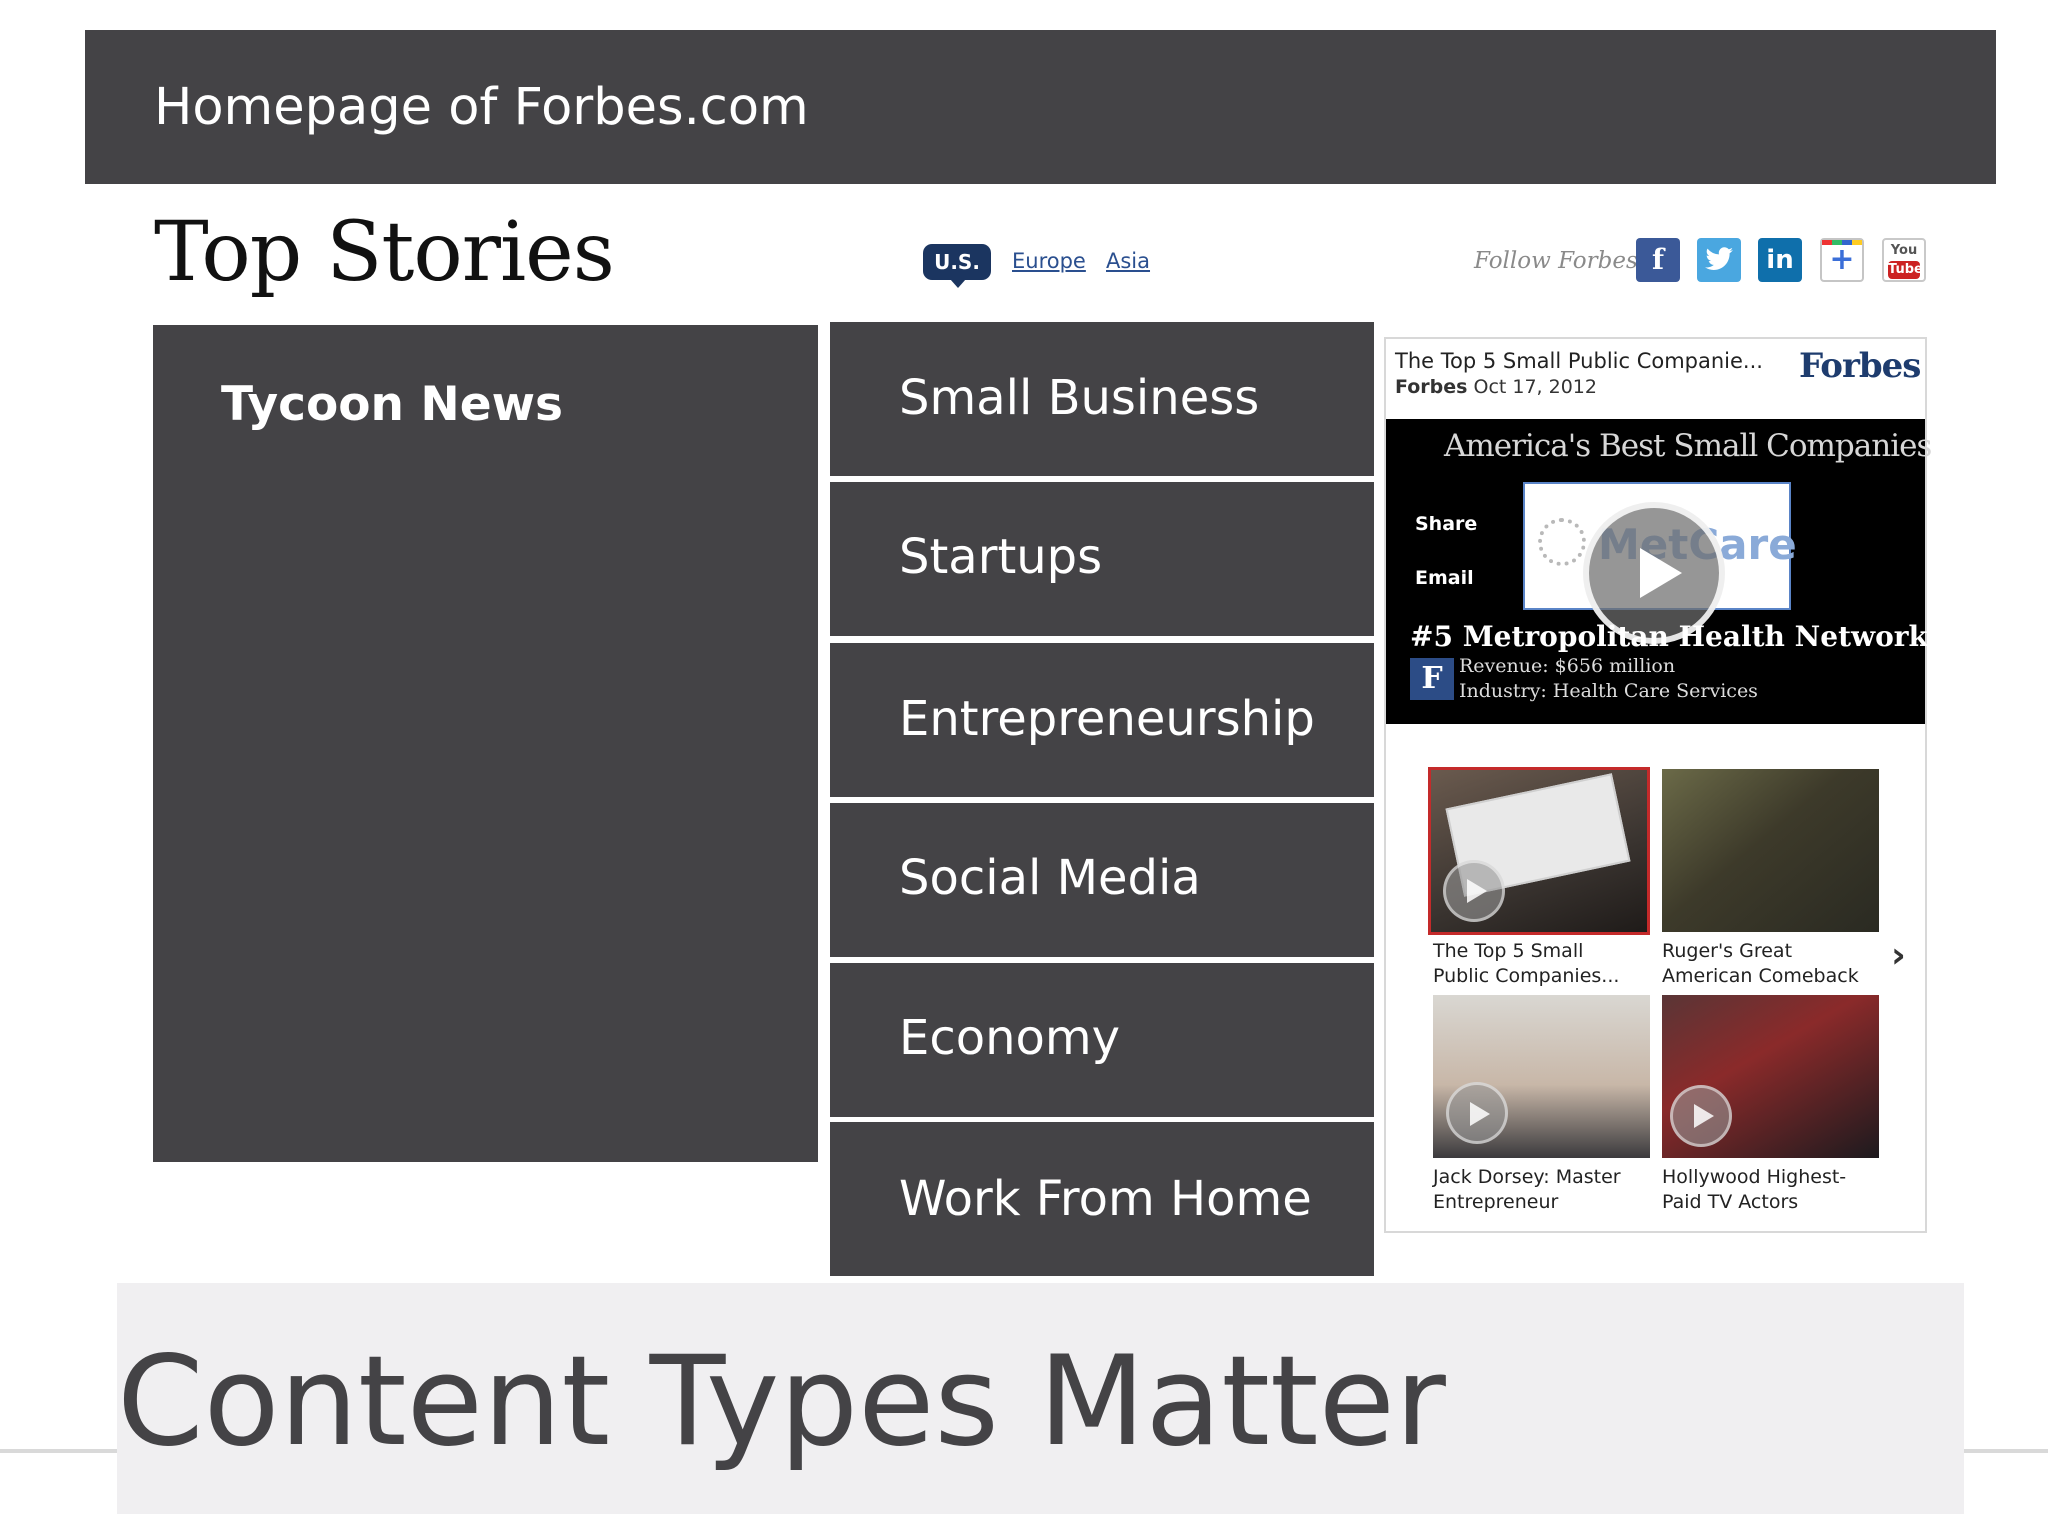  Describe the element at coordinates (958, 283) in the screenshot. I see `region-tab-pointer` at that location.